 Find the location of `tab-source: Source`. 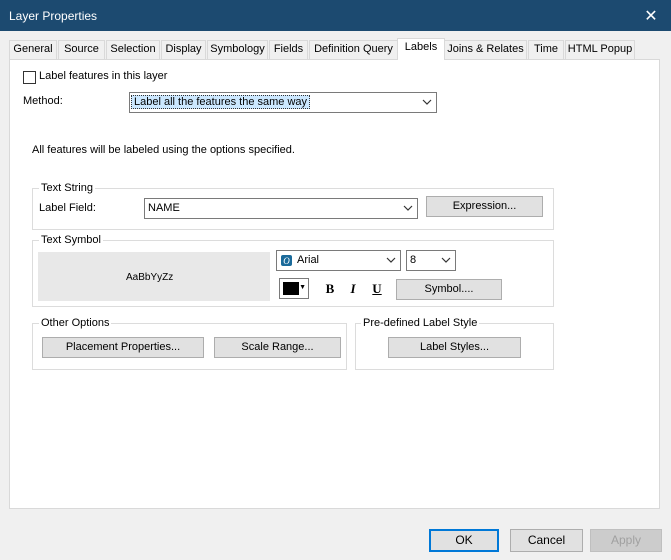

tab-source: Source is located at coordinates (81, 49).